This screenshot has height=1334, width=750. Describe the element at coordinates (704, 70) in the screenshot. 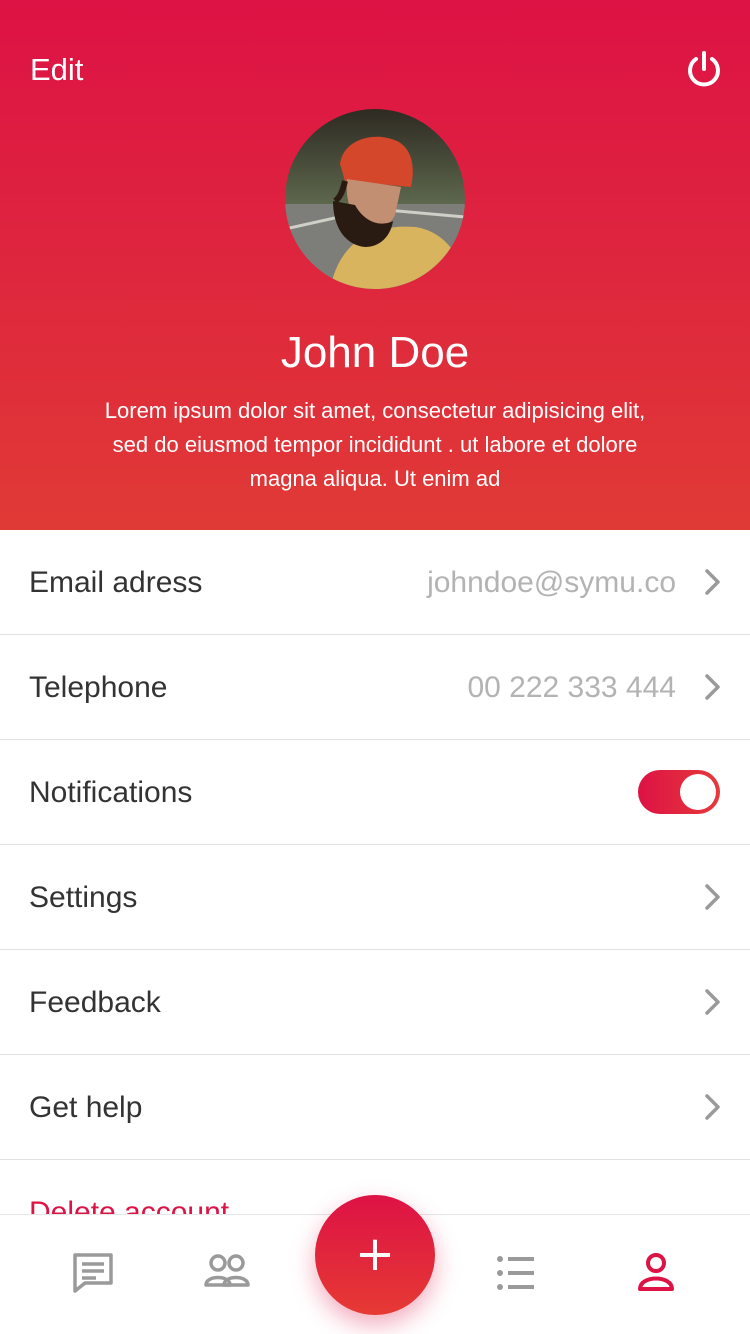

I see `power-icon` at that location.